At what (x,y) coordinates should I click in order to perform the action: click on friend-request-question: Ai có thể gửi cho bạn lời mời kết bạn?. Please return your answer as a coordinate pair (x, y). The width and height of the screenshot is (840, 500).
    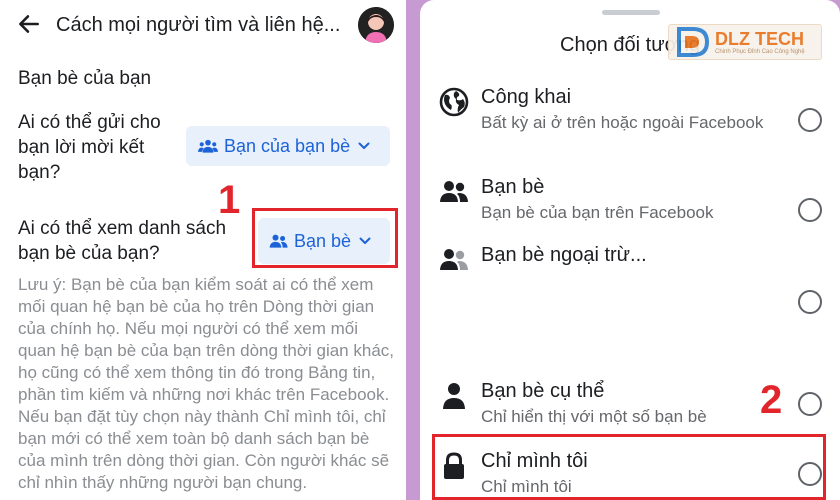
    Looking at the image, I should click on (89, 147).